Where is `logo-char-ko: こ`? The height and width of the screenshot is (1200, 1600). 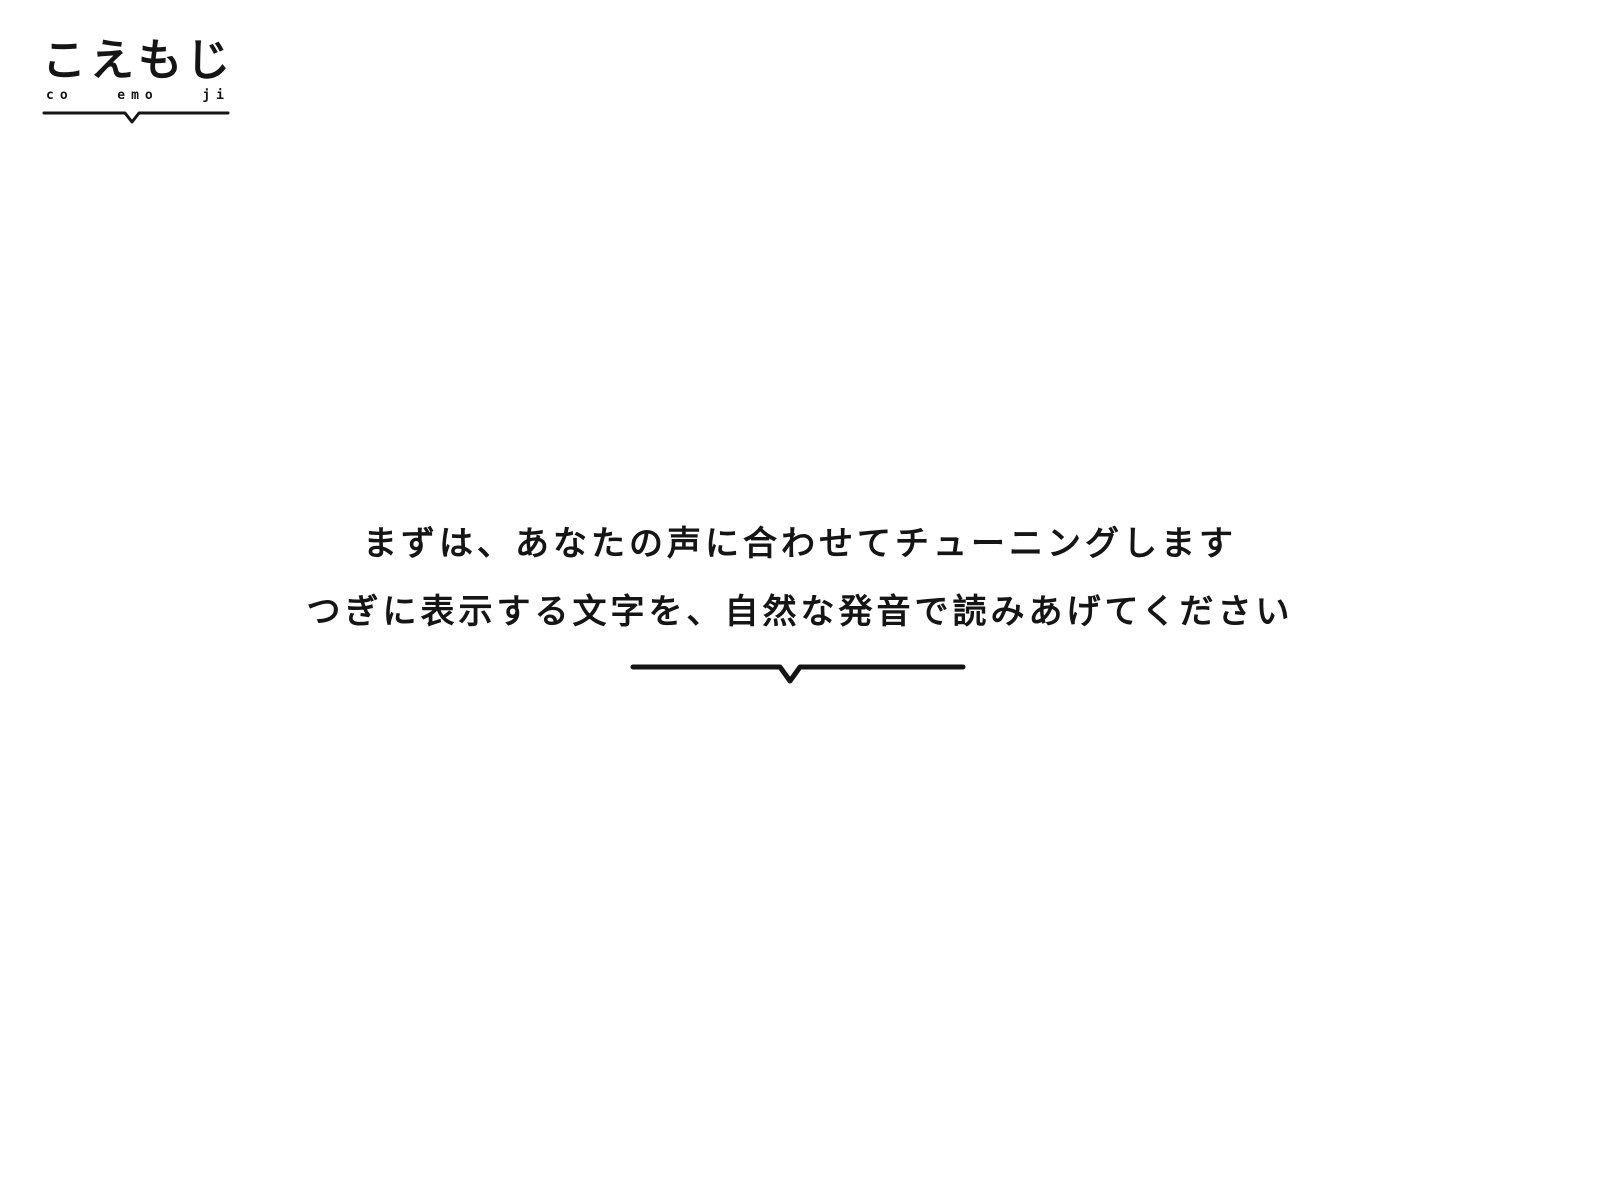 logo-char-ko: こ is located at coordinates (65, 60).